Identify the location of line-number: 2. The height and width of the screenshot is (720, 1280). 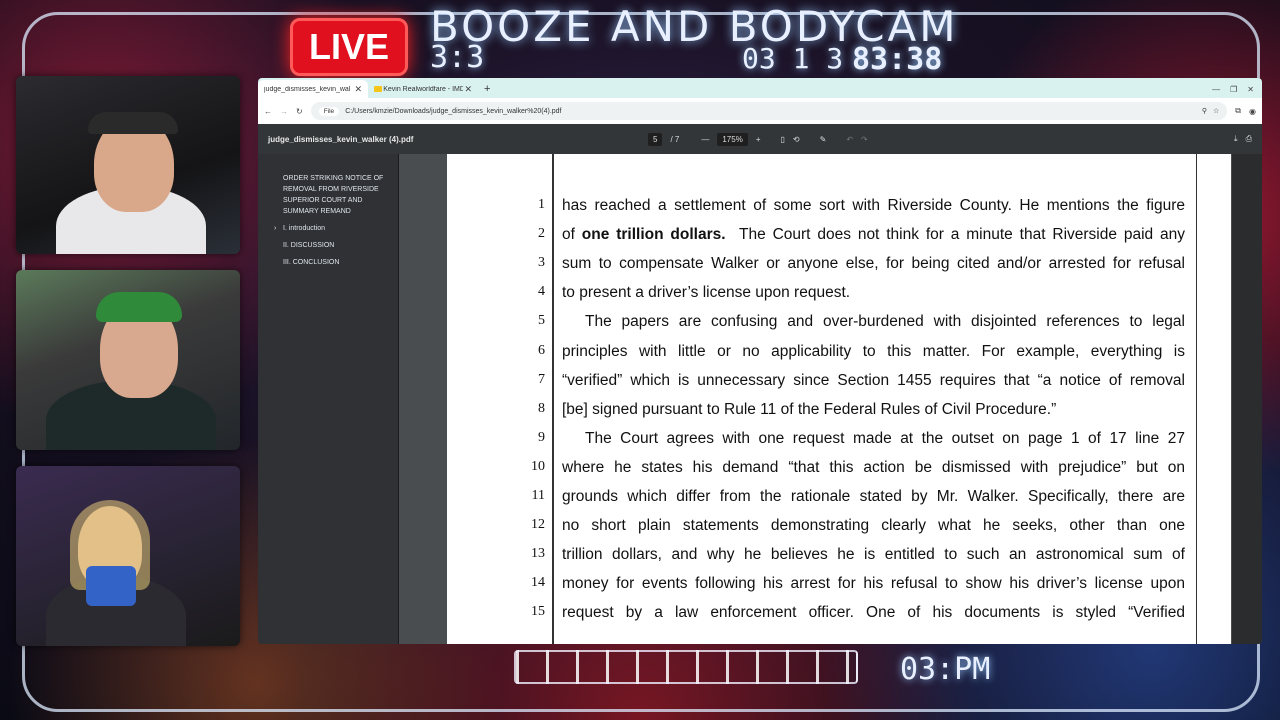
(541, 234).